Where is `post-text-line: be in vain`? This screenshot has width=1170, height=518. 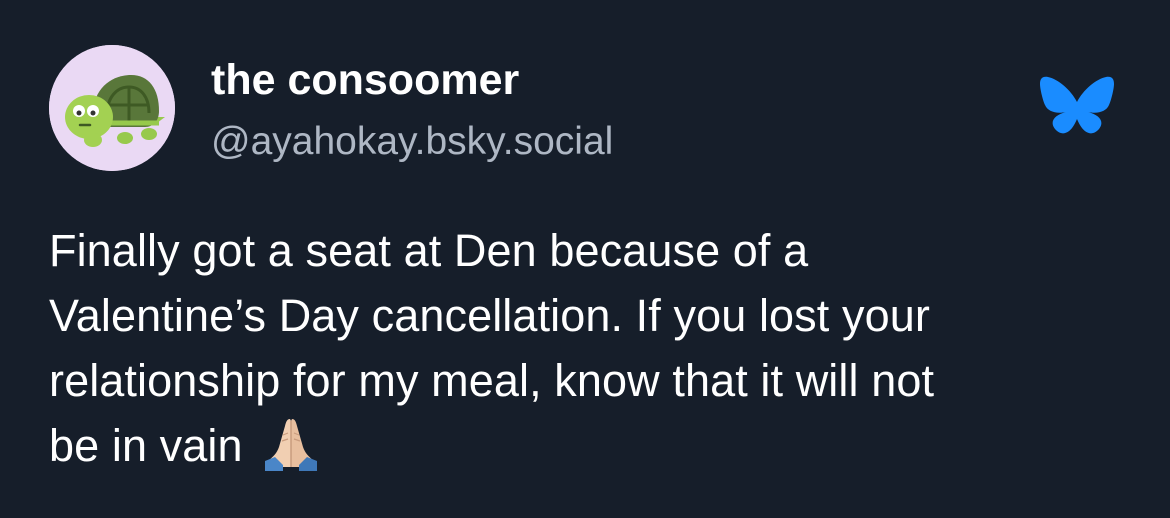 post-text-line: be in vain is located at coordinates (146, 445).